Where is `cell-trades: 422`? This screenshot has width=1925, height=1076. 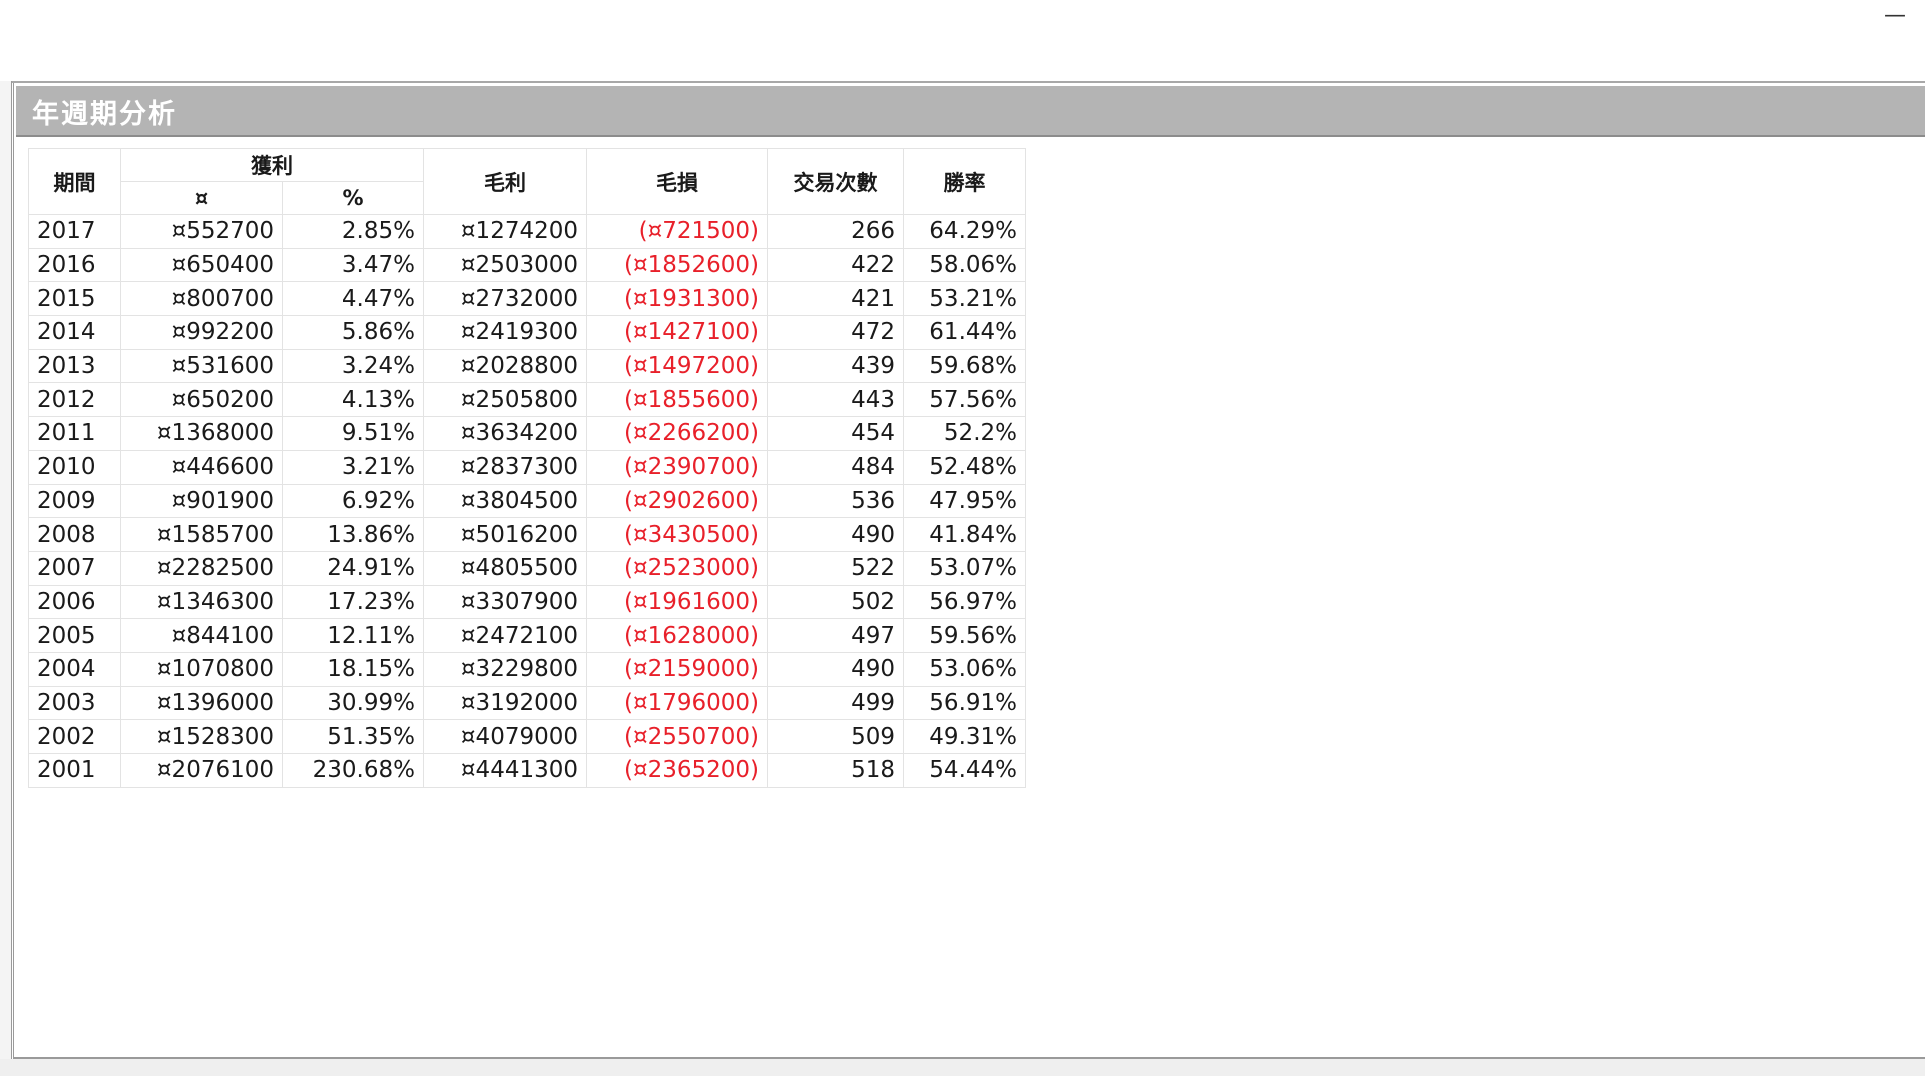
cell-trades: 422 is located at coordinates (835, 265).